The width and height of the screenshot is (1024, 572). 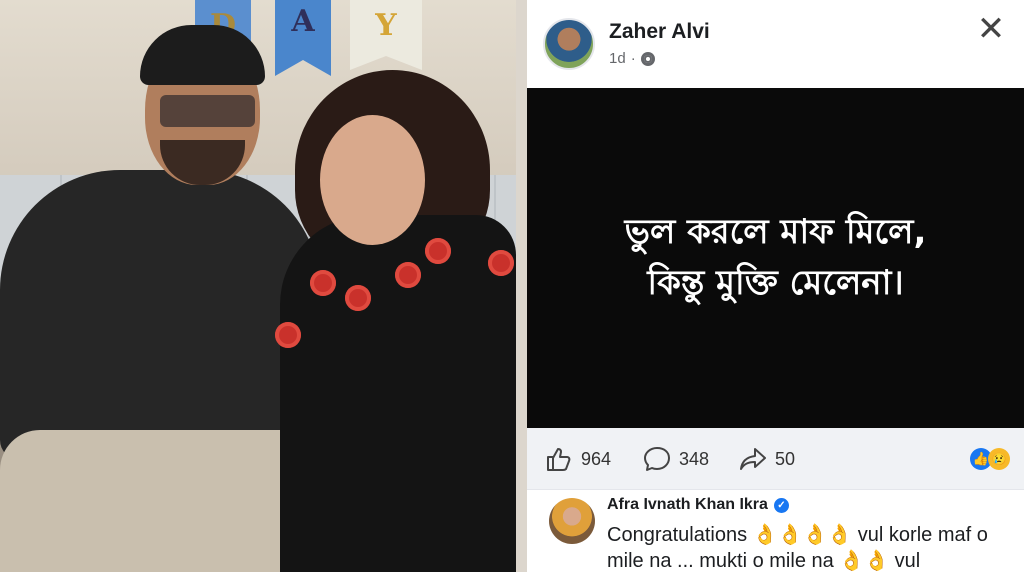 I want to click on like-count: 964, so click(x=596, y=458).